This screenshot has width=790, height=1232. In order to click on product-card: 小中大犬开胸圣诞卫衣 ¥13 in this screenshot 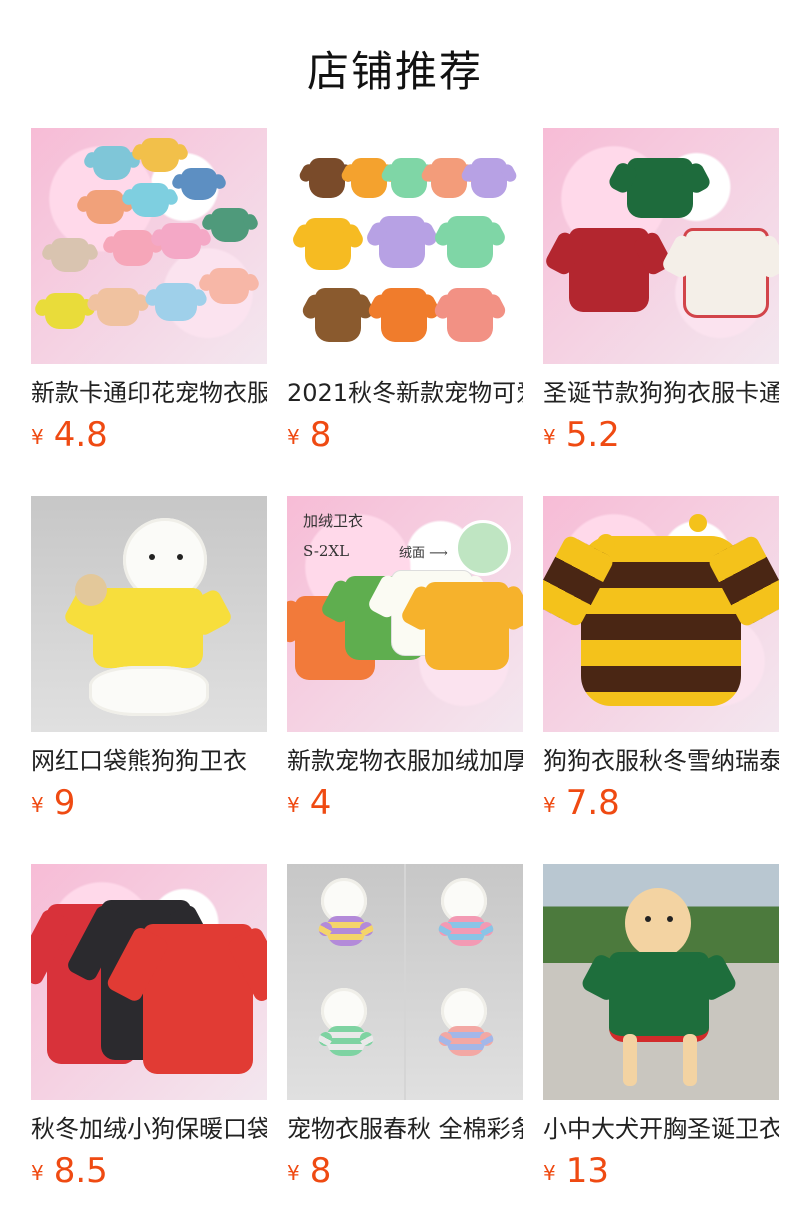, I will do `click(661, 1027)`.